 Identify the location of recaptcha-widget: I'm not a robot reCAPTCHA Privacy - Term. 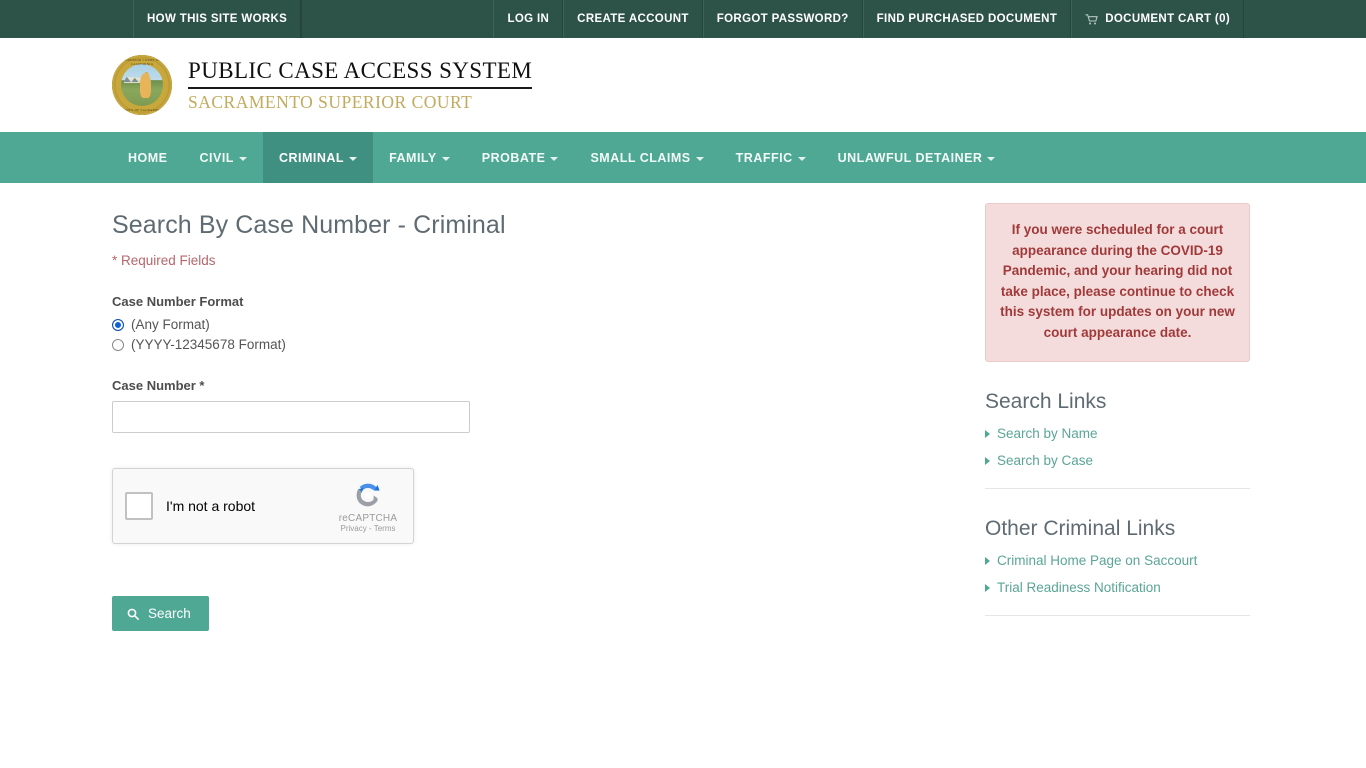
(263, 506).